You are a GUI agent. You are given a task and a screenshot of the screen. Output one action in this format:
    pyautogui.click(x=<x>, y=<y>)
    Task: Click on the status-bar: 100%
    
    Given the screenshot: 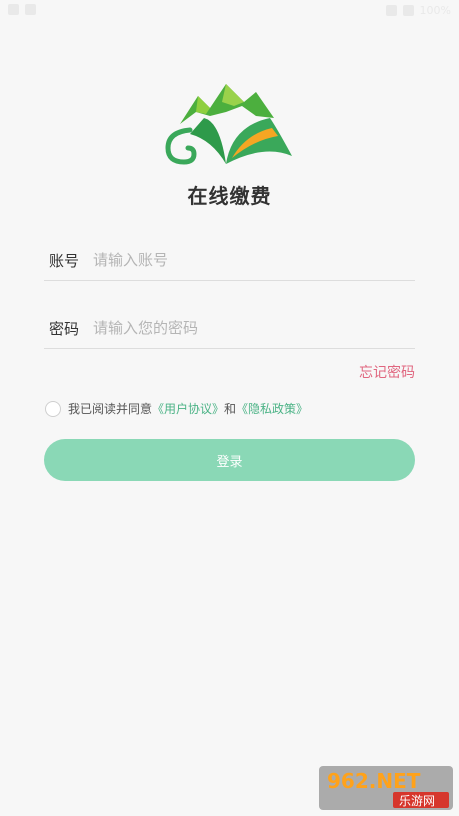 What is the action you would take?
    pyautogui.click(x=229, y=11)
    